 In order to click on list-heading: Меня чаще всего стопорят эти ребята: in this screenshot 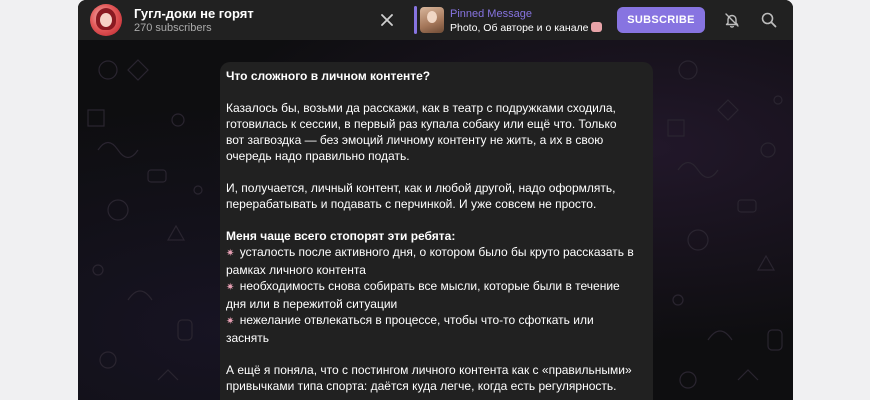, I will do `click(341, 236)`.